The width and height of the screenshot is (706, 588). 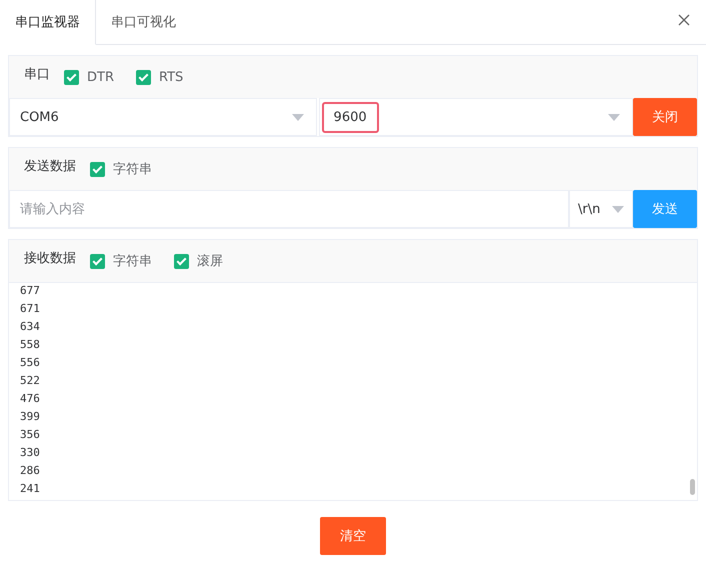 What do you see at coordinates (30, 471) in the screenshot?
I see `received-line: 286` at bounding box center [30, 471].